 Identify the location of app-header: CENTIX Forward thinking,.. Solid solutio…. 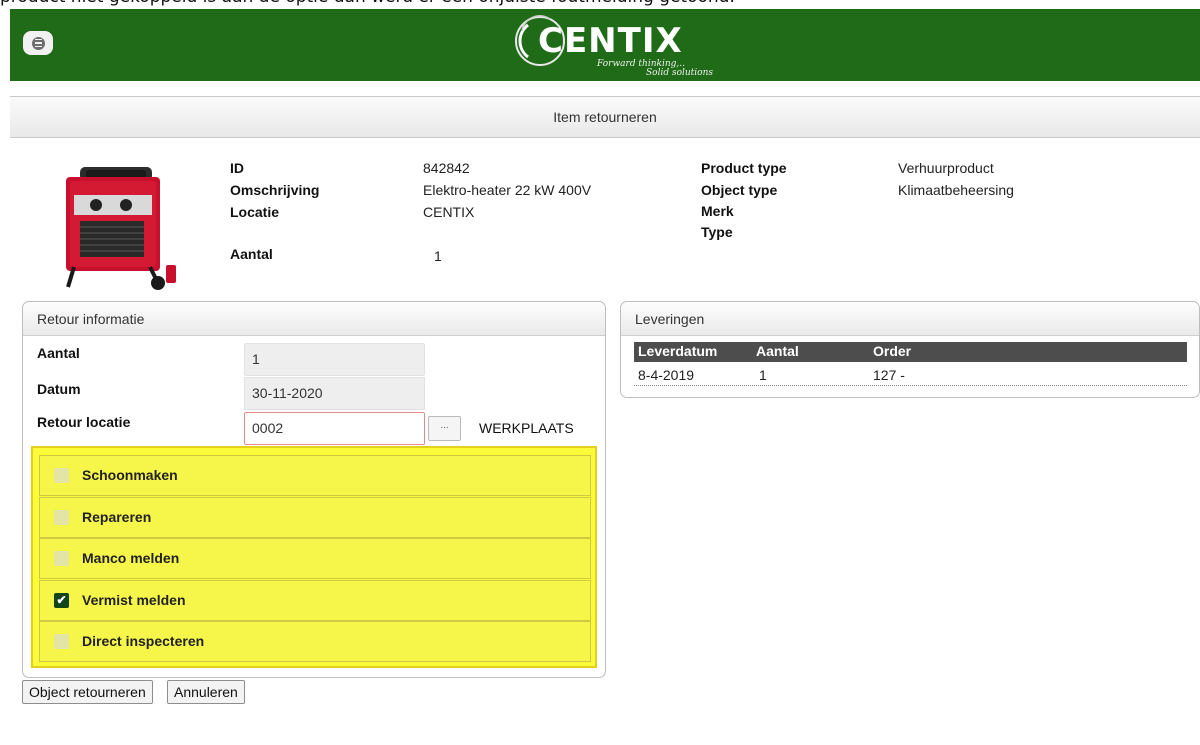
(605, 45).